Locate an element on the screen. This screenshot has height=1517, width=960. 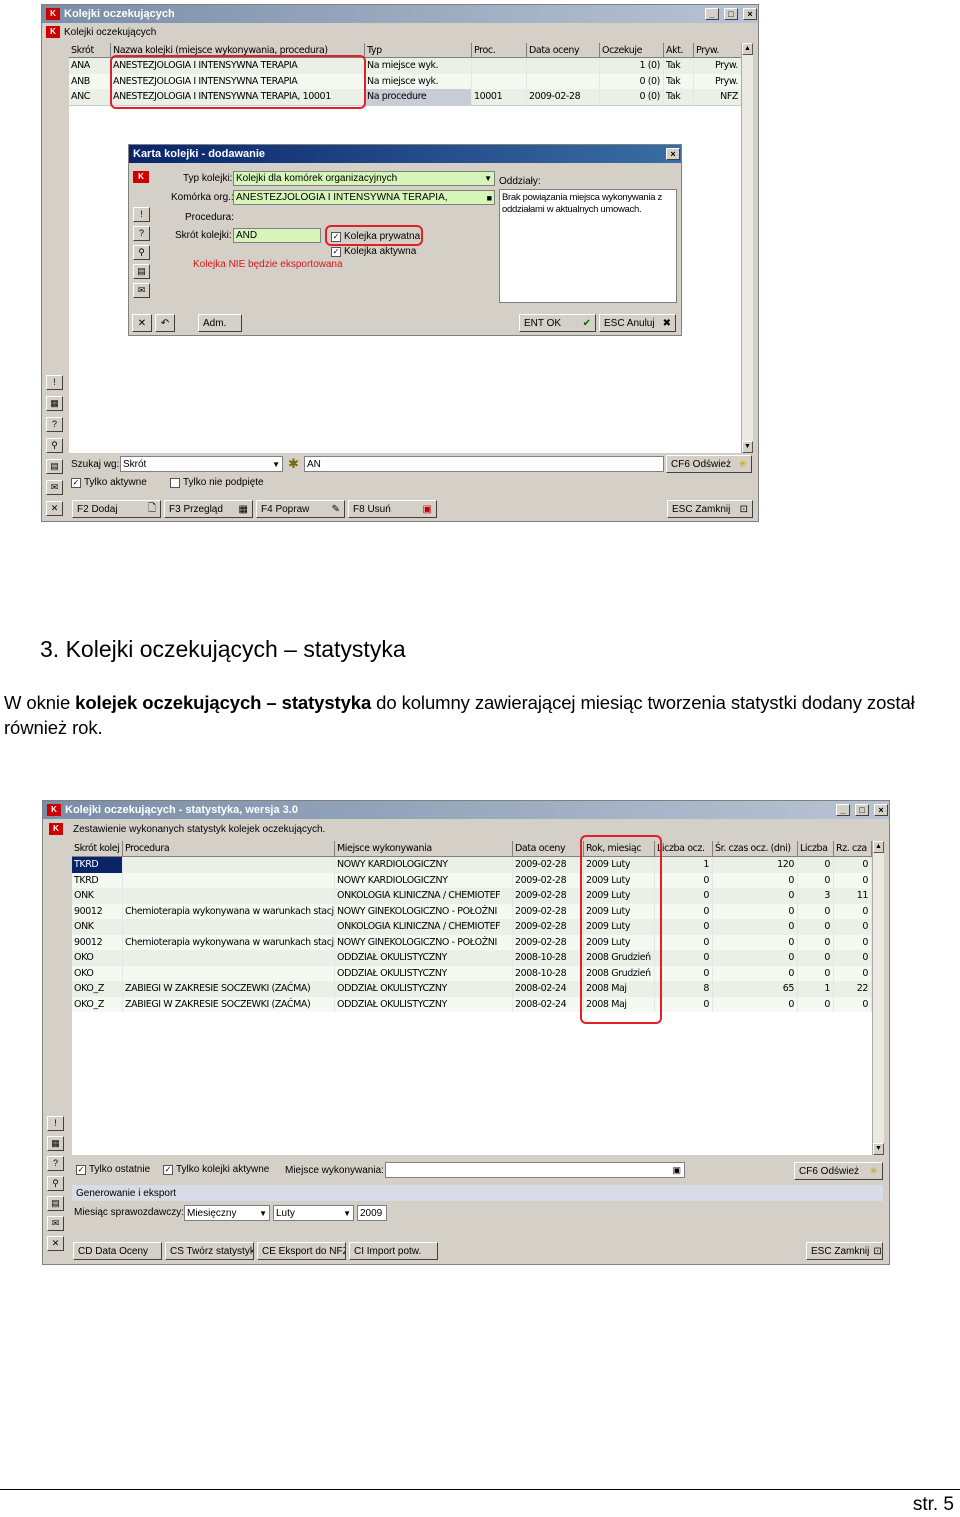
window-subtitle-bar: K Kolejki oczekujących is located at coordinates (400, 32).